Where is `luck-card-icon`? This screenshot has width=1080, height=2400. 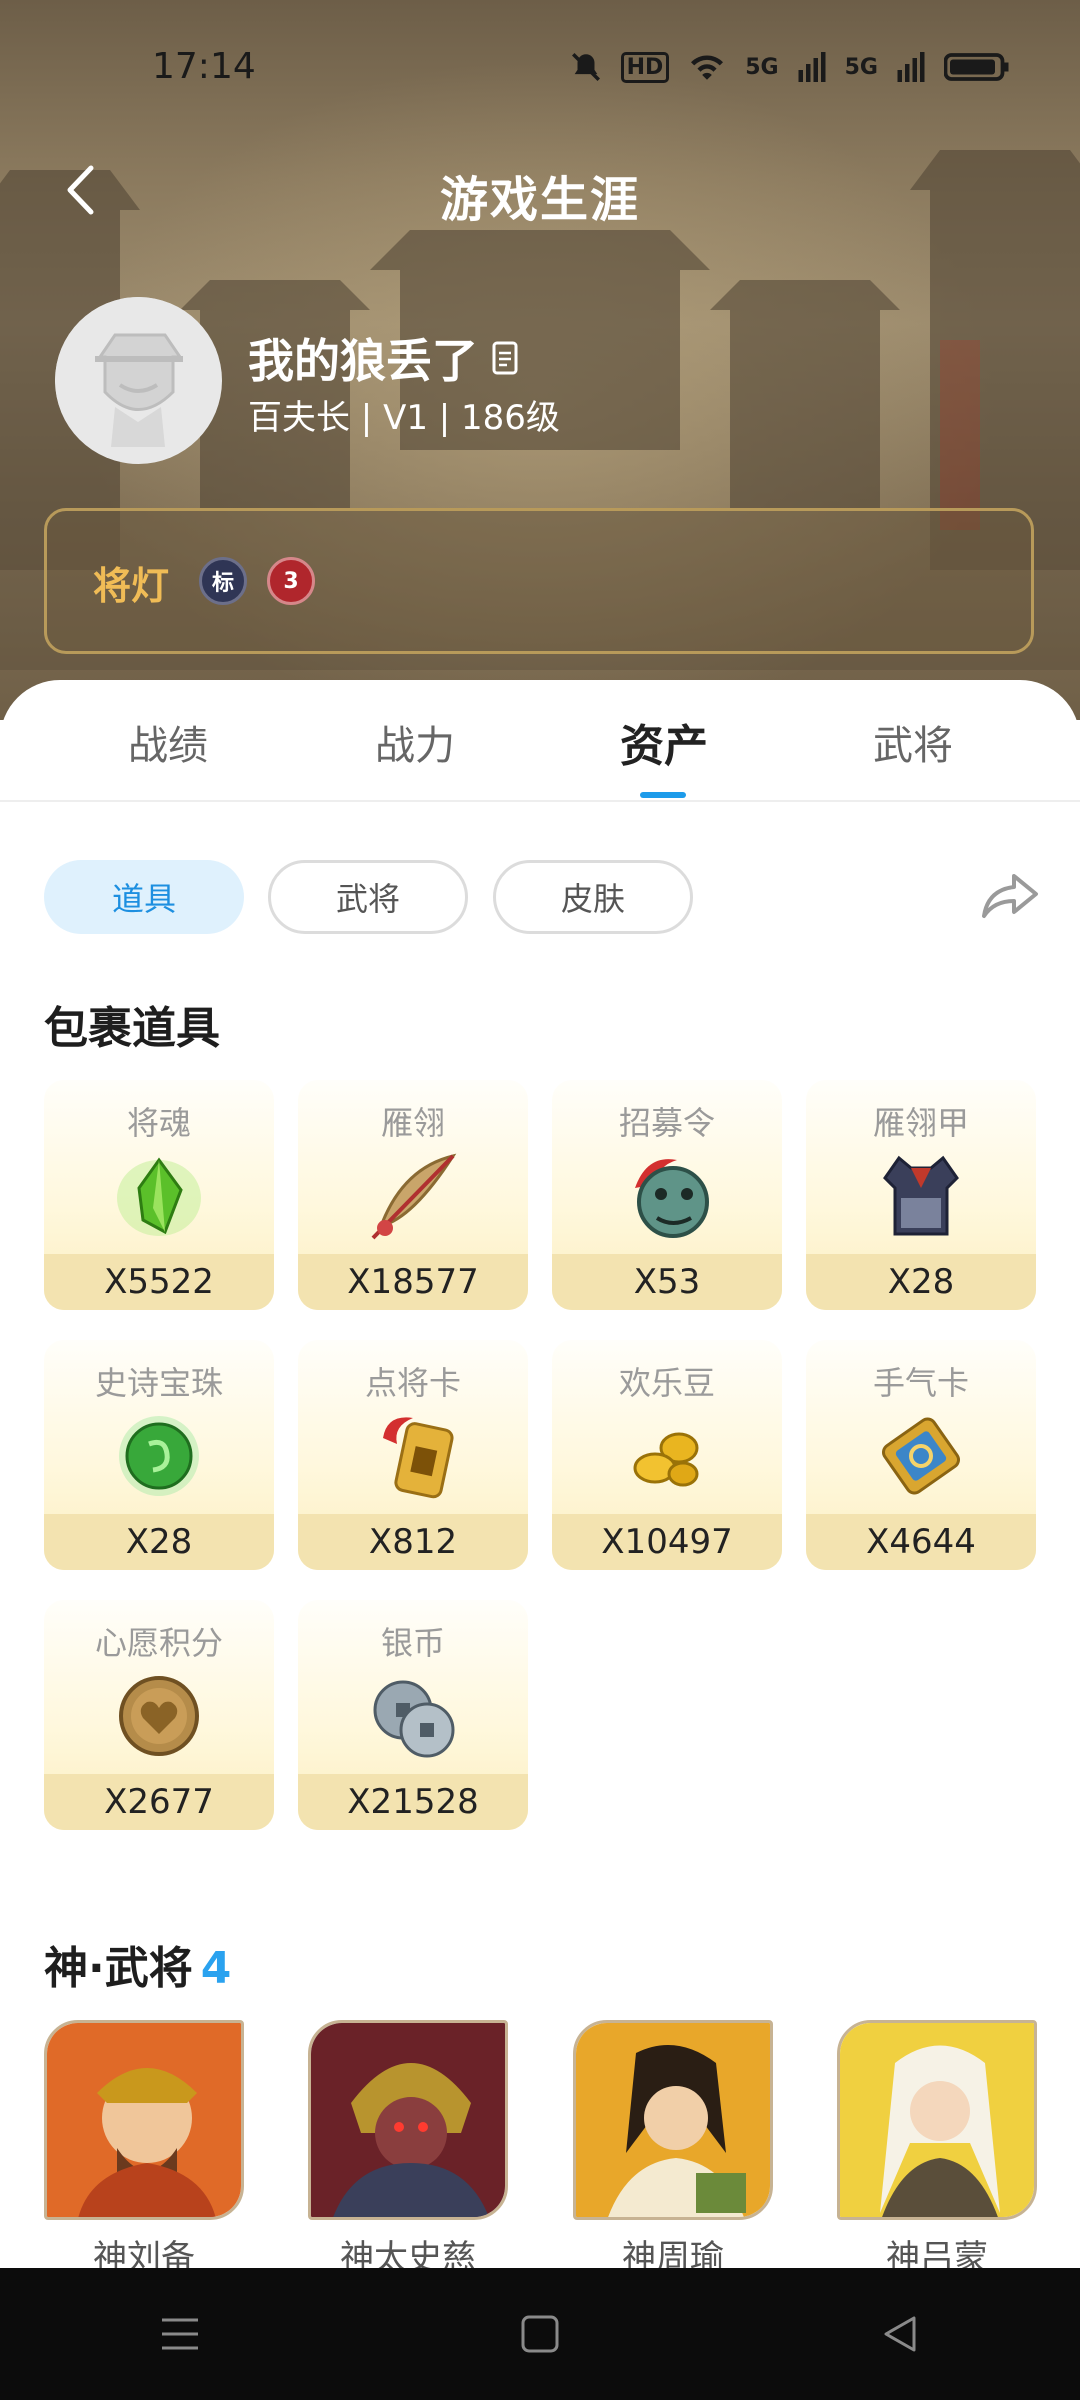
luck-card-icon is located at coordinates (921, 1456).